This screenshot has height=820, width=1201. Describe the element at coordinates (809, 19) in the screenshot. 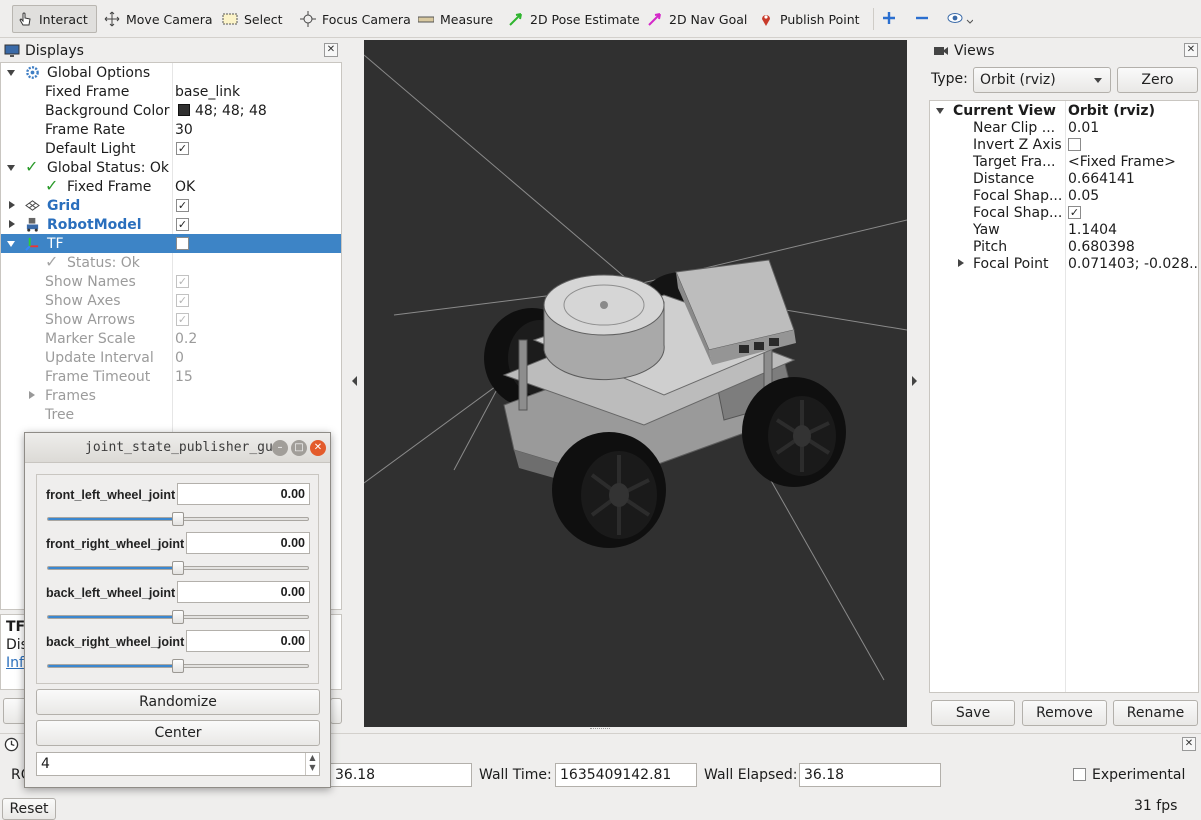

I see `publish-point-tool-button: Publish Point` at that location.